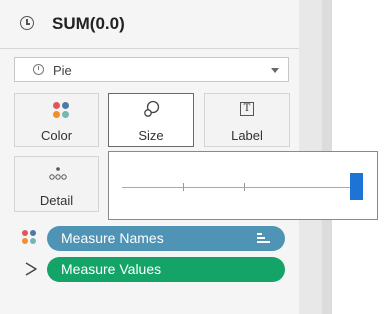 The image size is (387, 314). I want to click on mark-type-dropdown: Pie, so click(151, 69).